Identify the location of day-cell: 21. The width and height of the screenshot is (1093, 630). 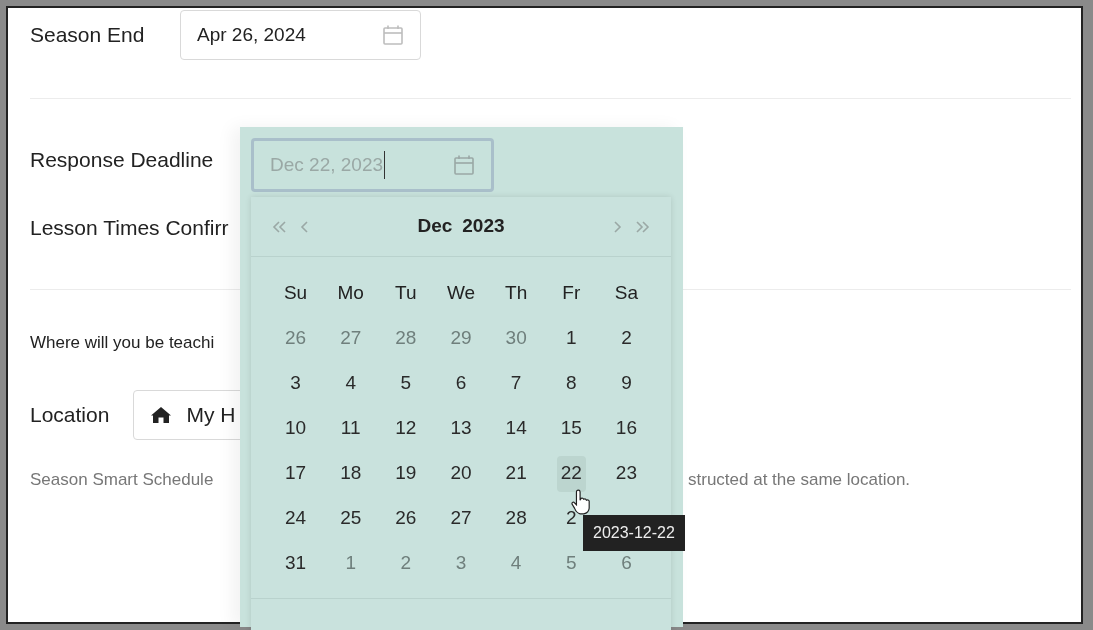
(516, 473).